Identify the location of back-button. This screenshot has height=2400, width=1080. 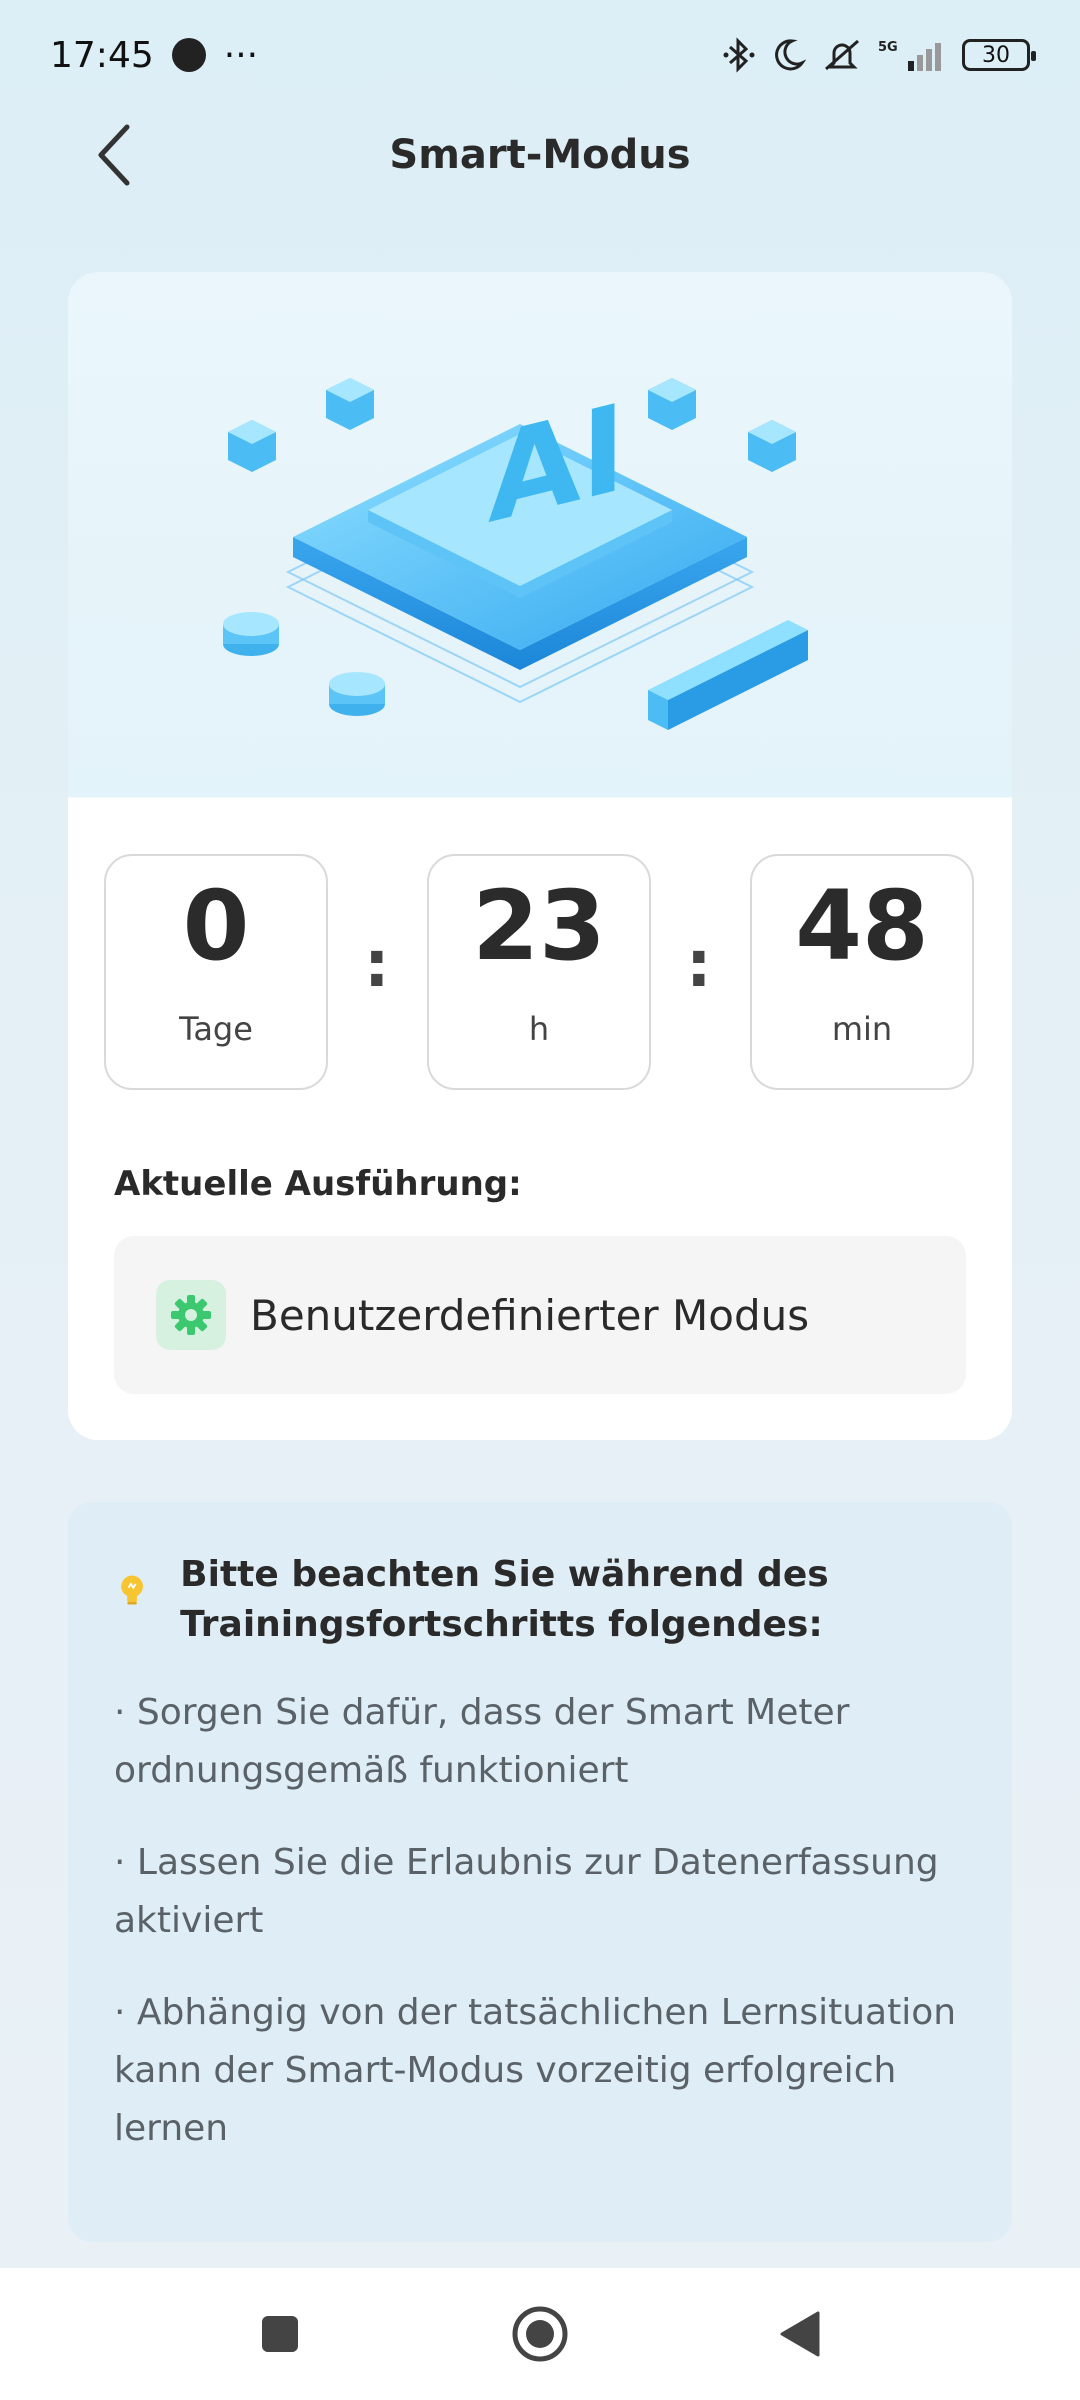
(115, 155).